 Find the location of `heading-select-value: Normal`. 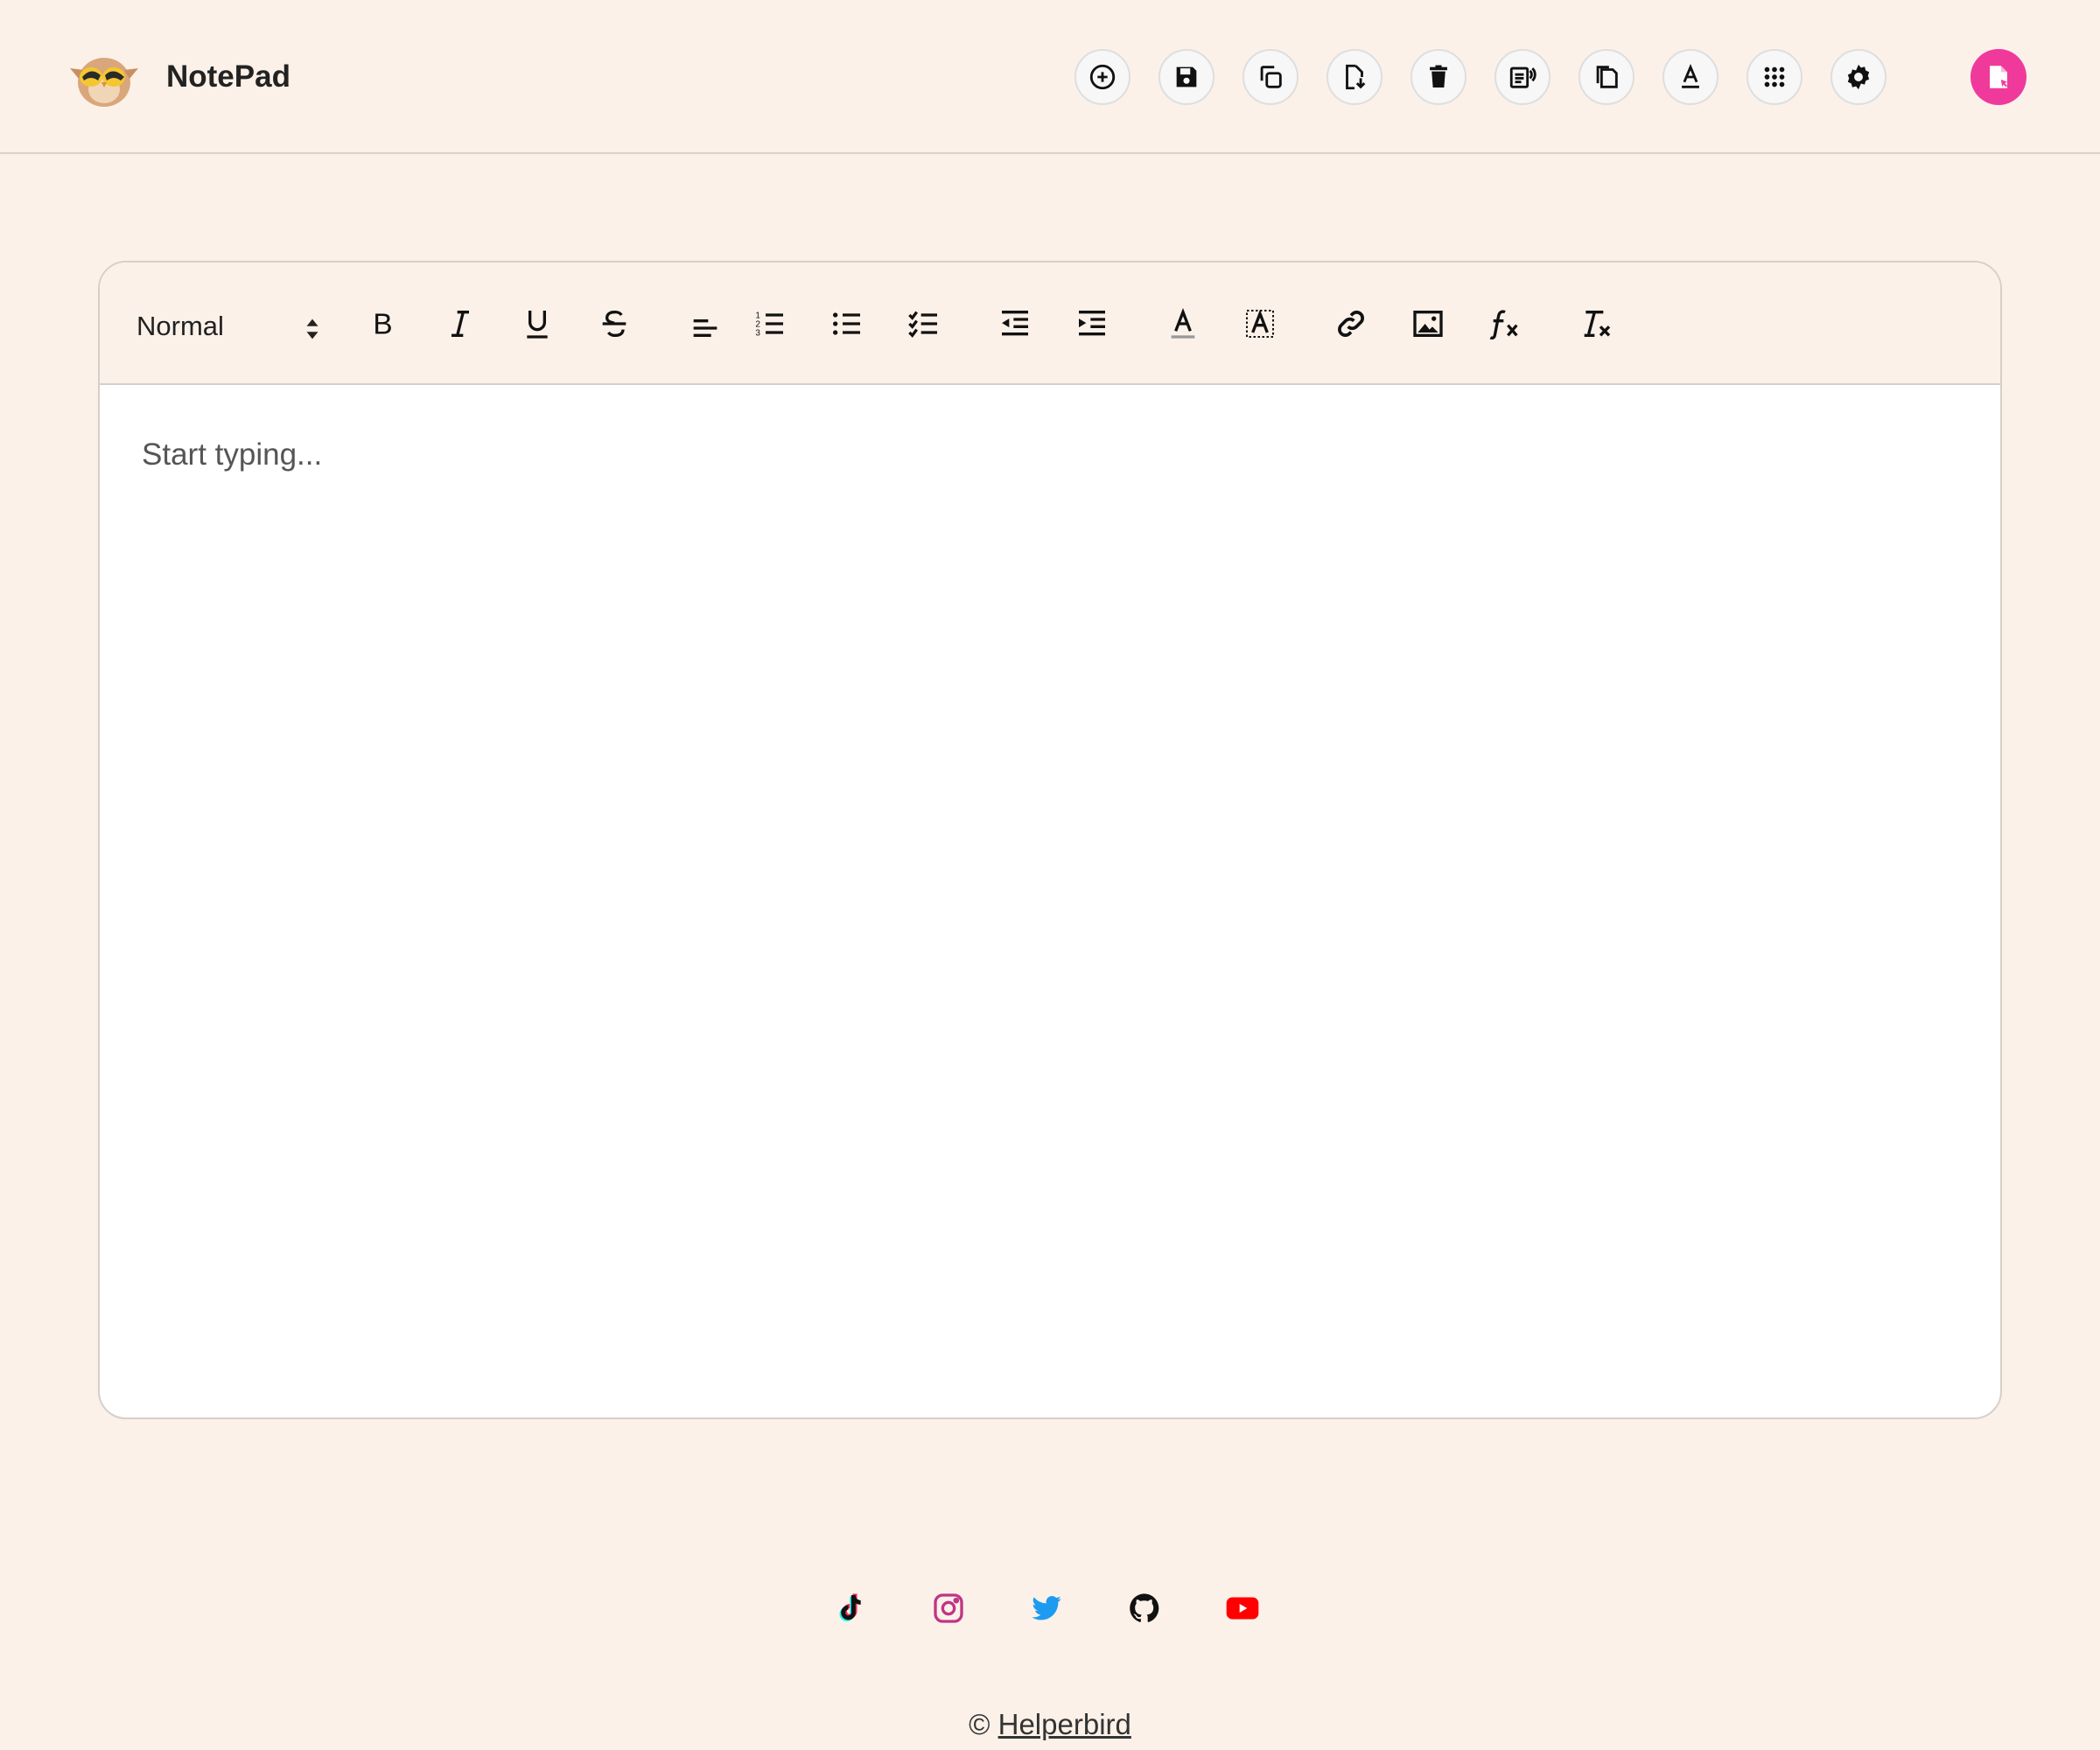

heading-select-value: Normal is located at coordinates (180, 326).